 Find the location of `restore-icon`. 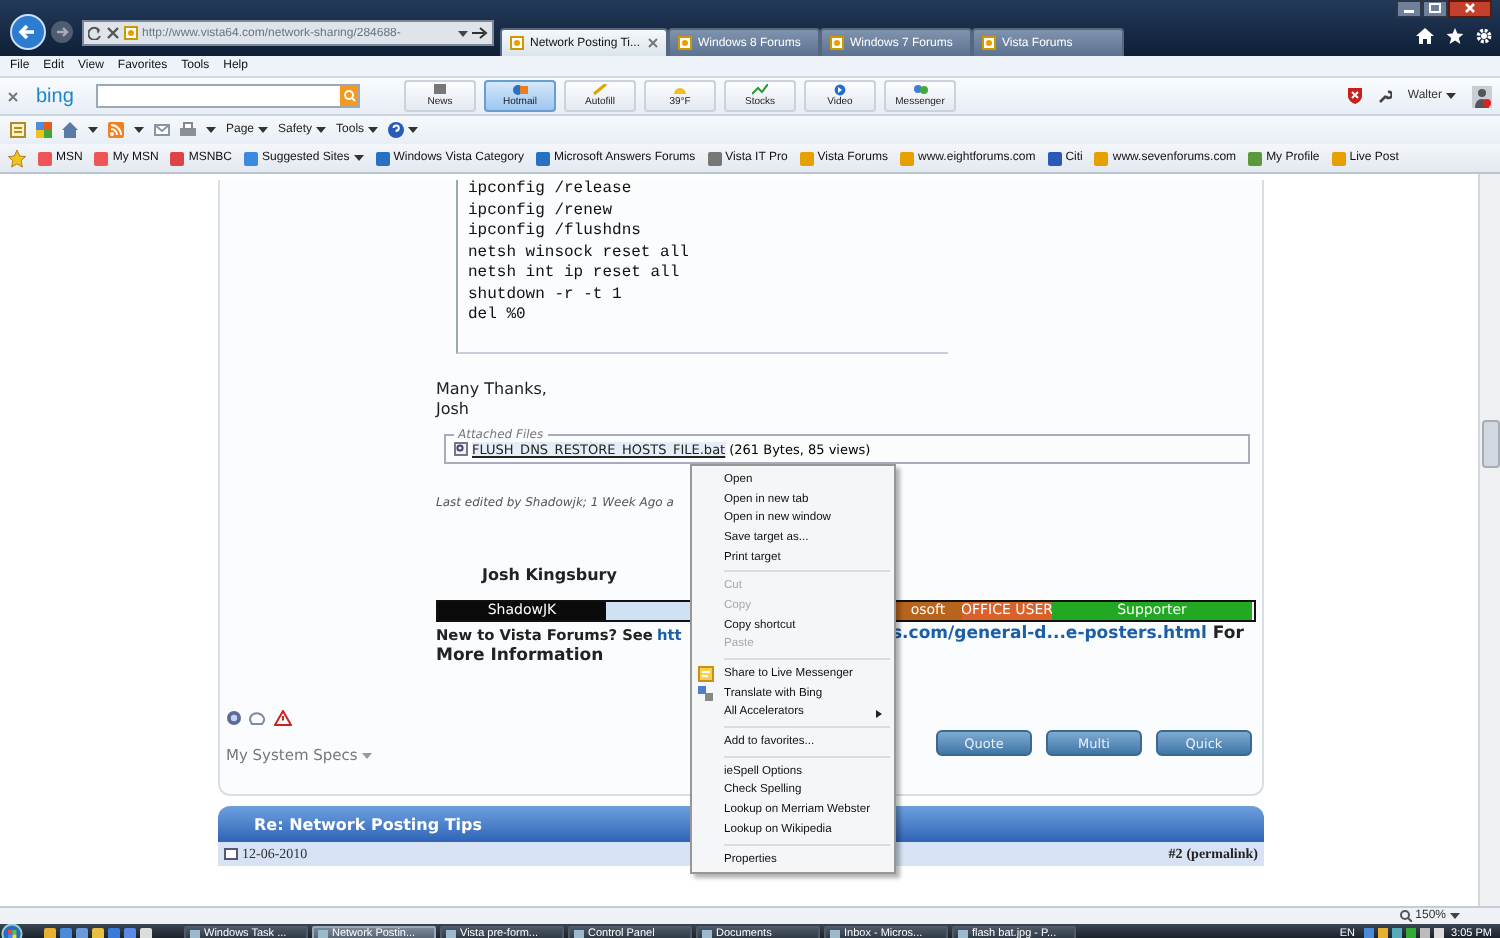

restore-icon is located at coordinates (1435, 9).